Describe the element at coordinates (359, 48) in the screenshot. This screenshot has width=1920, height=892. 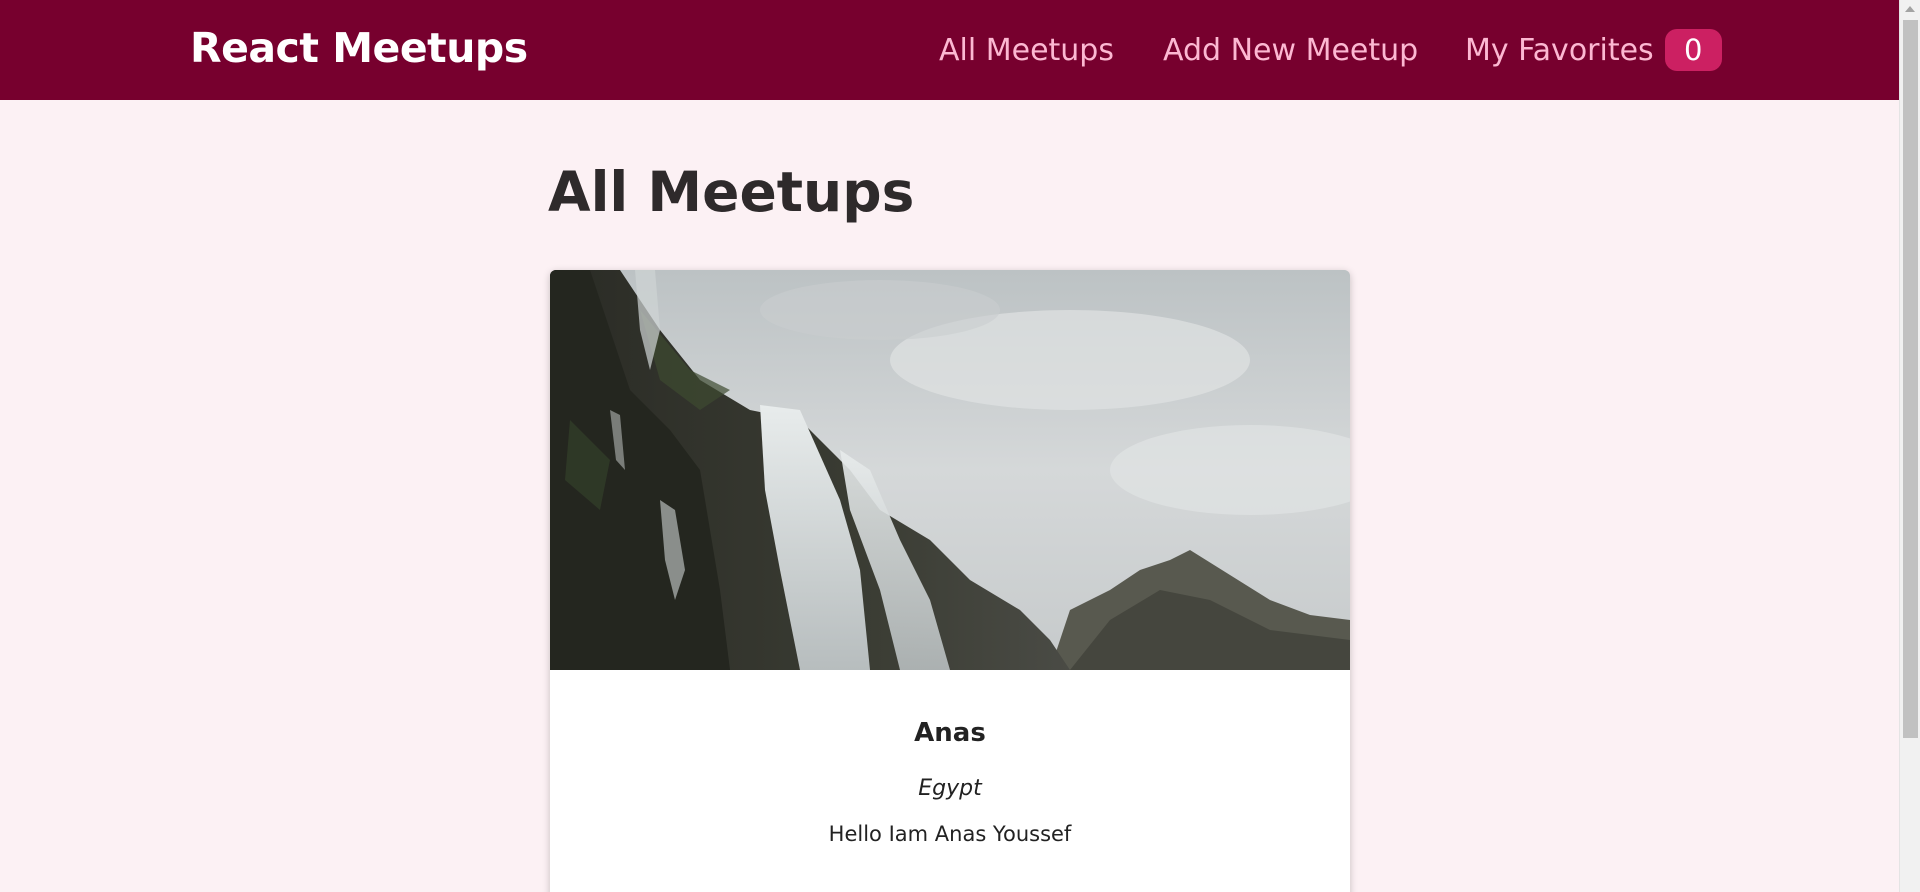
I see `app-logo: React Meetups` at that location.